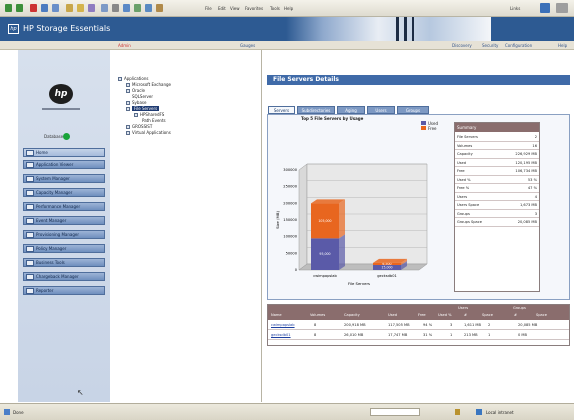 The width and height of the screenshot is (574, 420). I want to click on tab-servers: Servers, so click(281, 110).